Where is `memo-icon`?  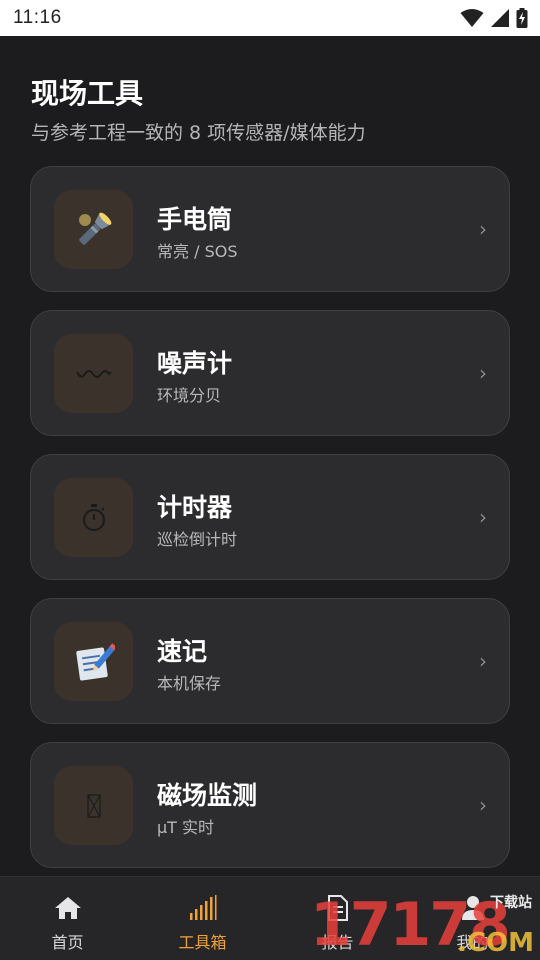
memo-icon is located at coordinates (95, 661).